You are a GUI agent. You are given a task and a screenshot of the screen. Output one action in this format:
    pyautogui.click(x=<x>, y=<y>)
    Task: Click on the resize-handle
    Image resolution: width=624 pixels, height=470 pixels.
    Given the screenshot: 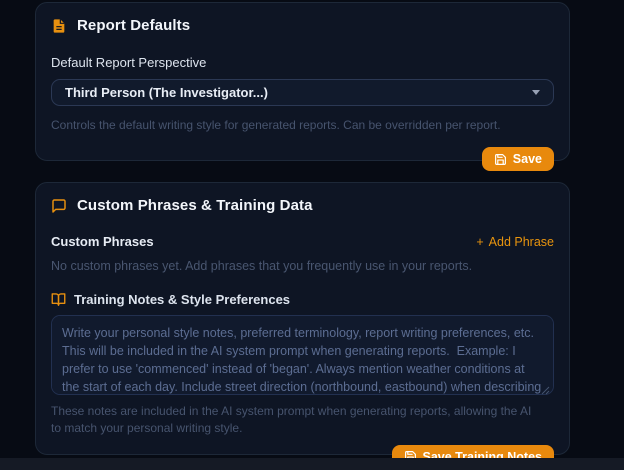 What is the action you would take?
    pyautogui.click(x=545, y=388)
    